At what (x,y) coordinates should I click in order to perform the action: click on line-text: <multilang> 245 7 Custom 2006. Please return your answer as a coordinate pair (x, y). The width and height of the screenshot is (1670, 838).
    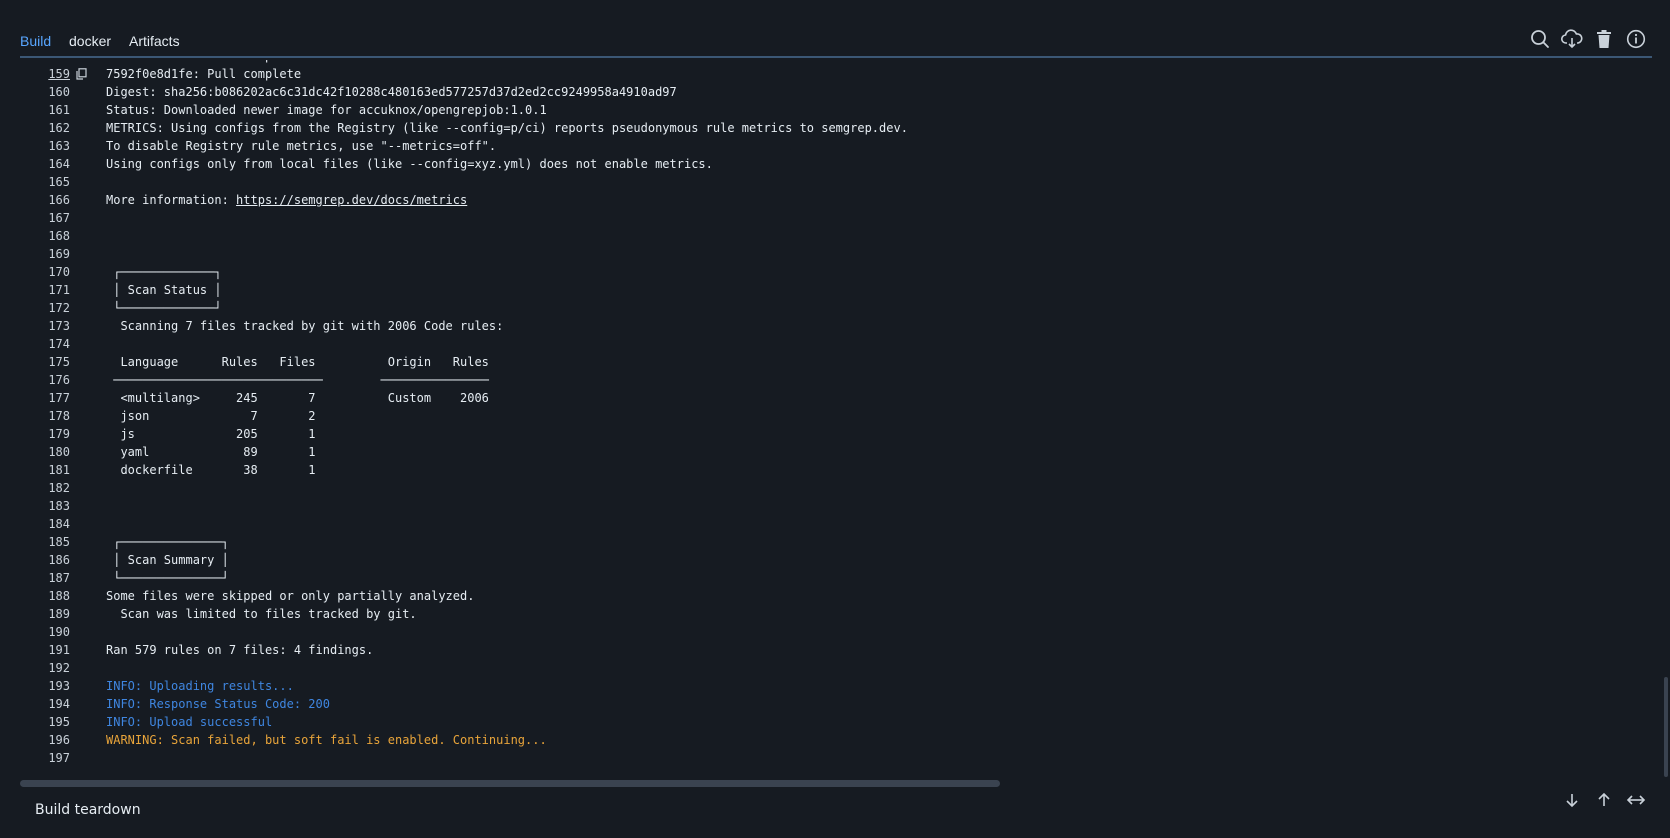
    Looking at the image, I should click on (297, 398).